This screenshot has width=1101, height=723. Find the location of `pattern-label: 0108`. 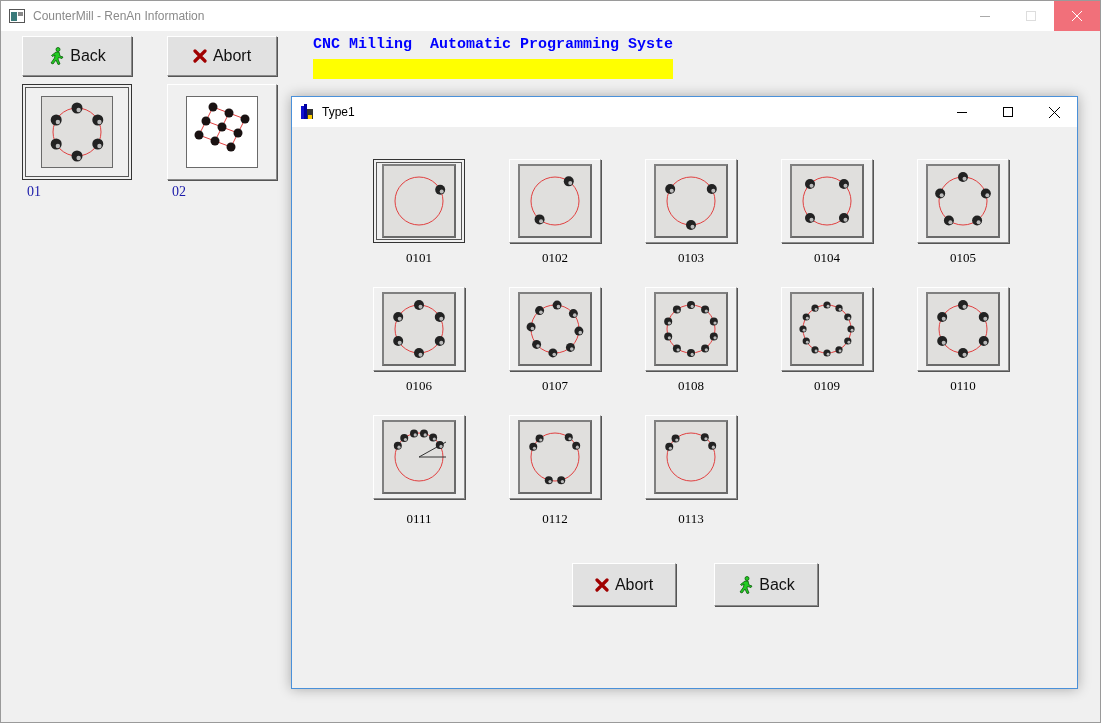

pattern-label: 0108 is located at coordinates (691, 386).